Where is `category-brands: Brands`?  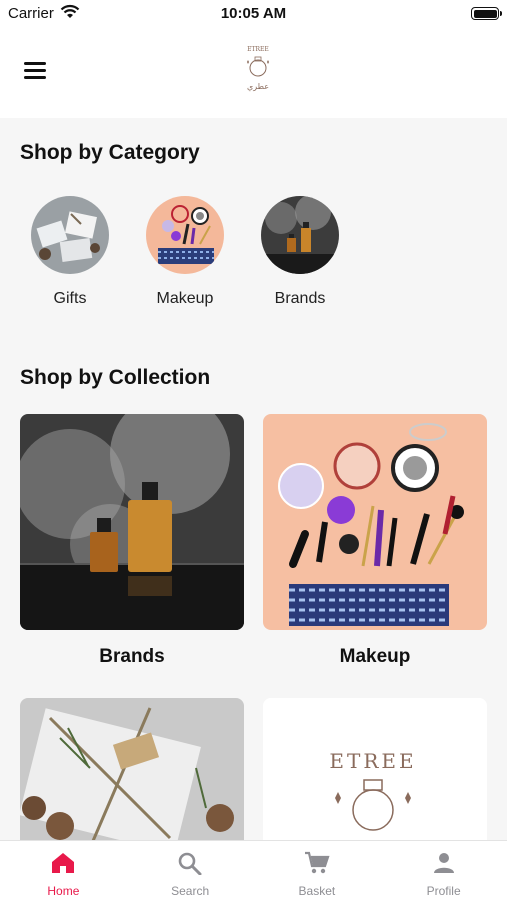 category-brands: Brands is located at coordinates (300, 252).